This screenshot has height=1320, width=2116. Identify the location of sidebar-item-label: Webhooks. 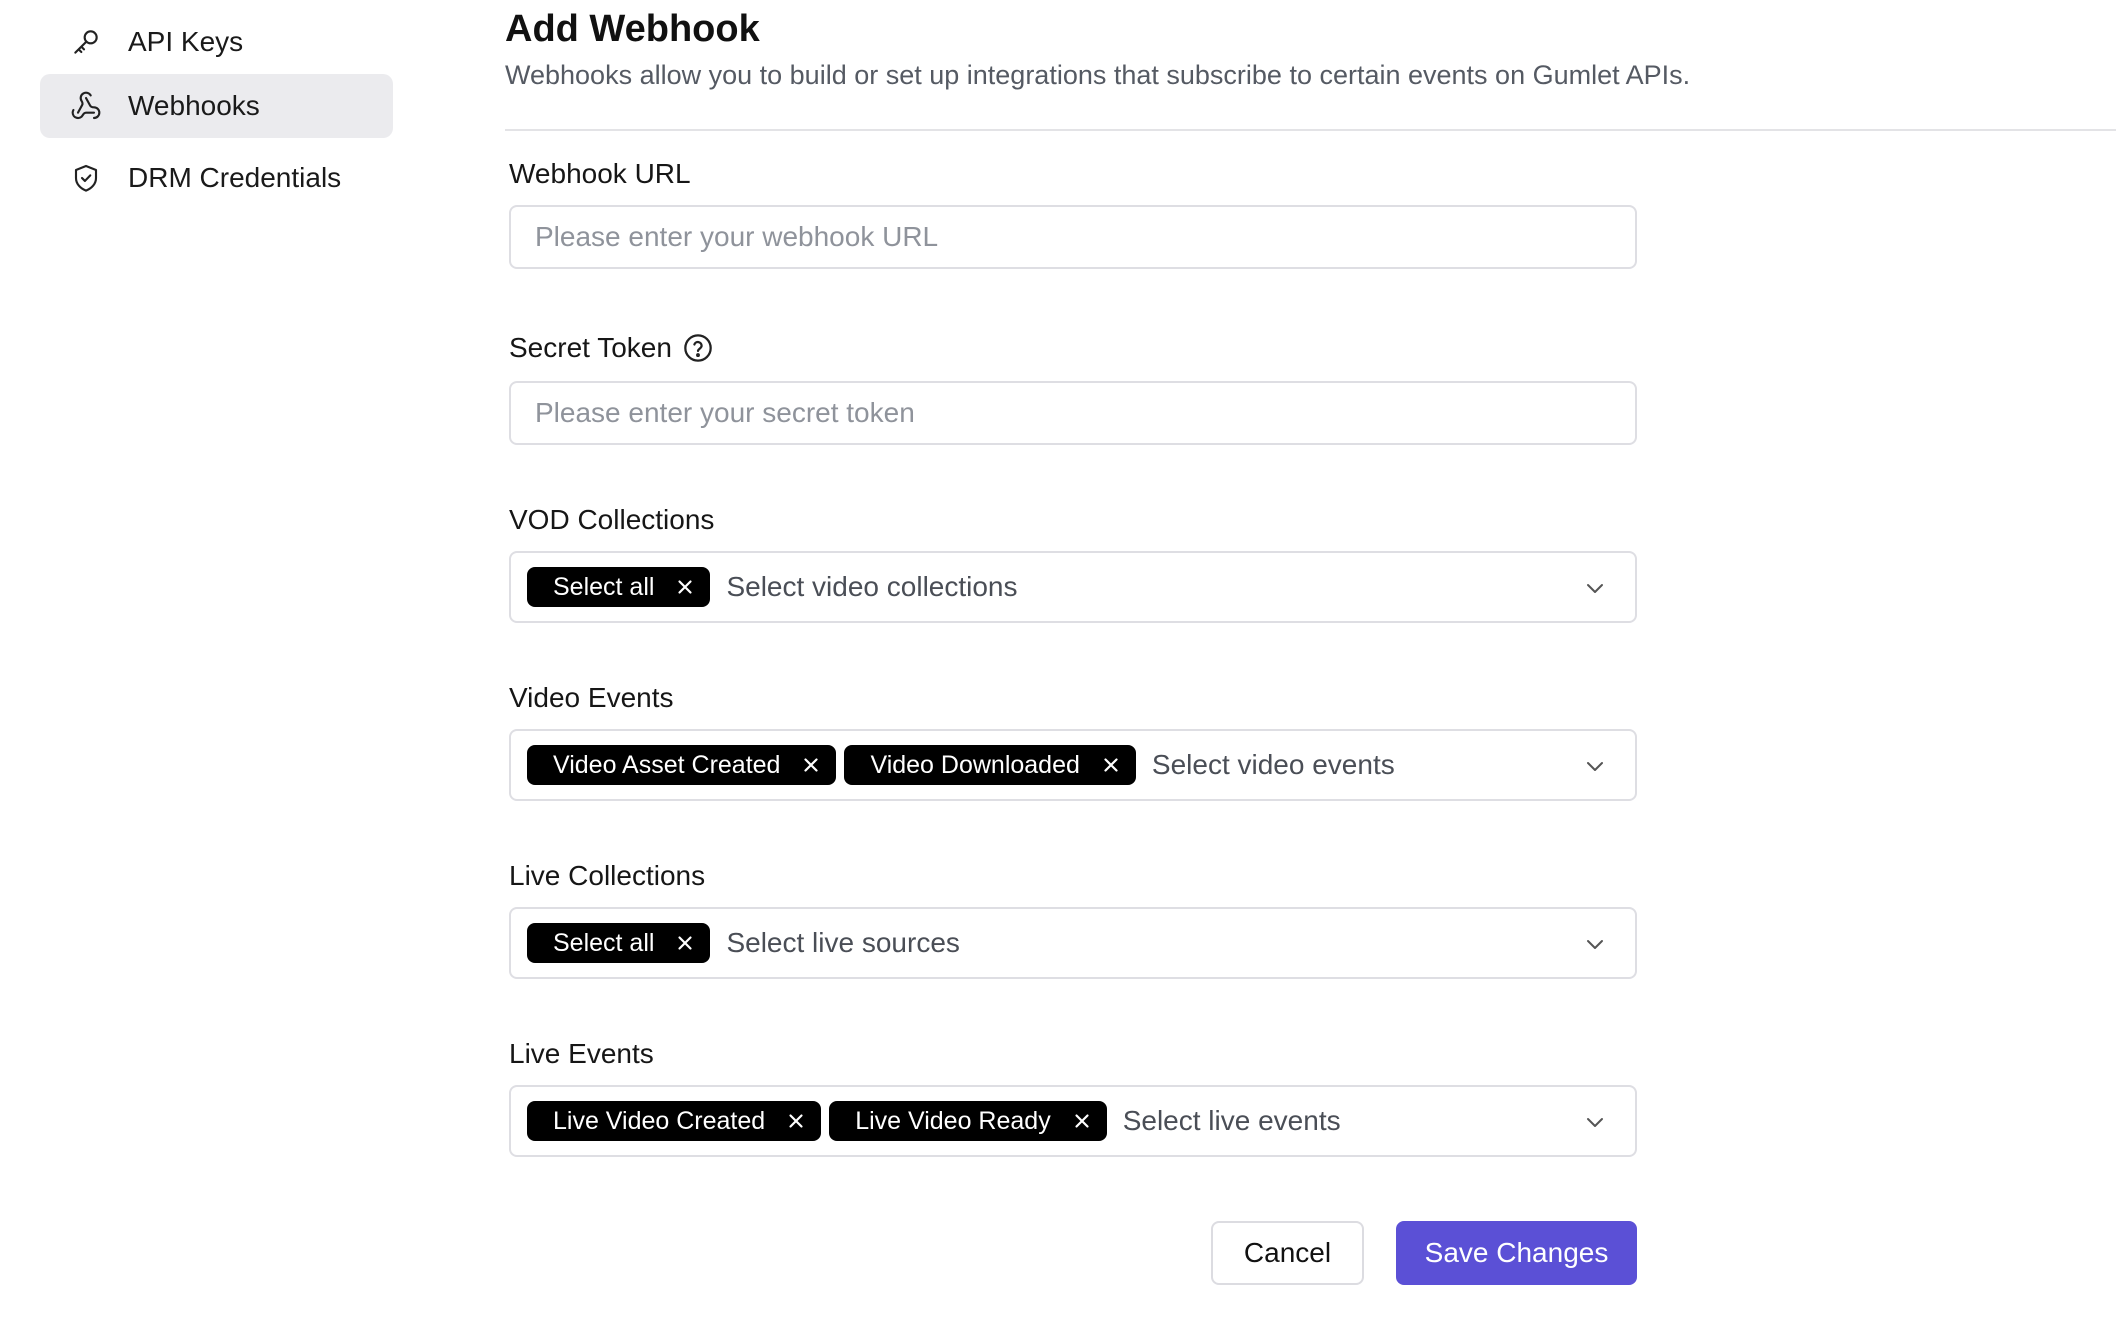
(194, 105).